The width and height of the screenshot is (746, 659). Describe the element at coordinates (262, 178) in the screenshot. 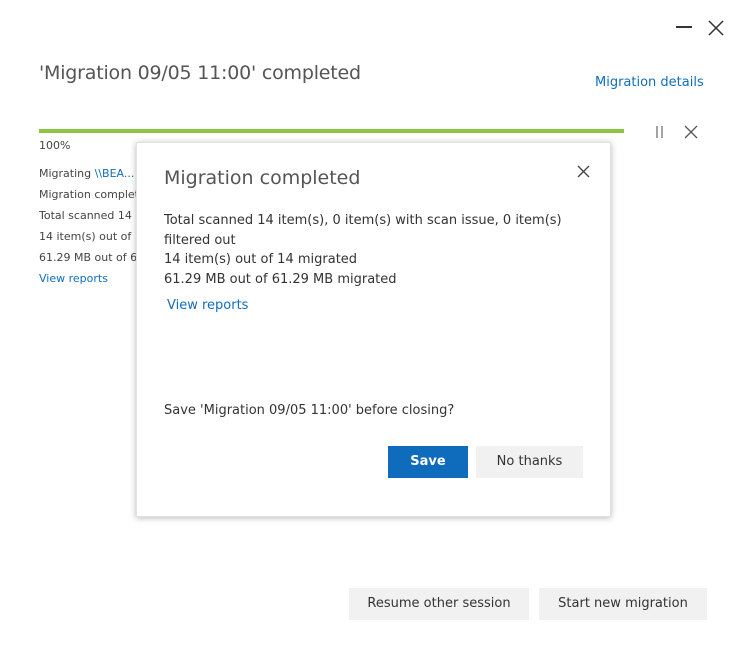

I see `dialog-title: Migration completed` at that location.